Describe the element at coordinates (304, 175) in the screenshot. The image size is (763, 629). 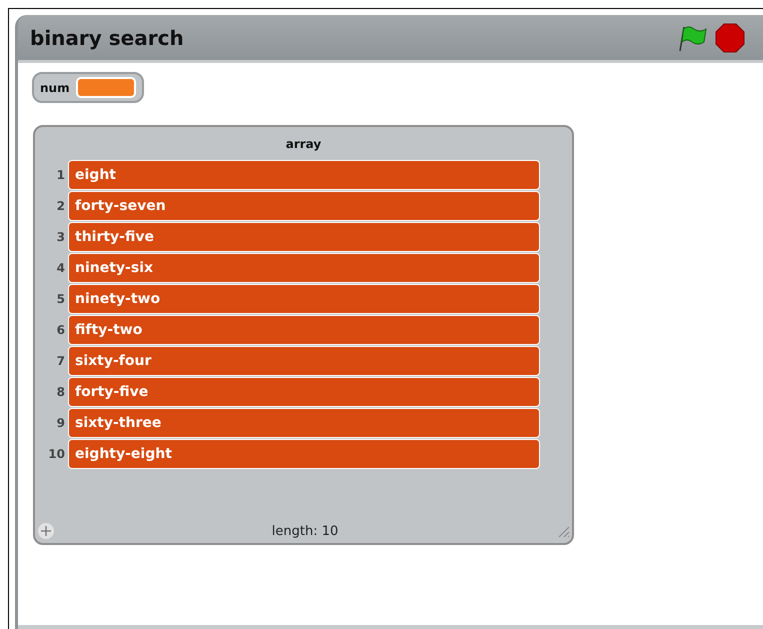
I see `list-item: eight` at that location.